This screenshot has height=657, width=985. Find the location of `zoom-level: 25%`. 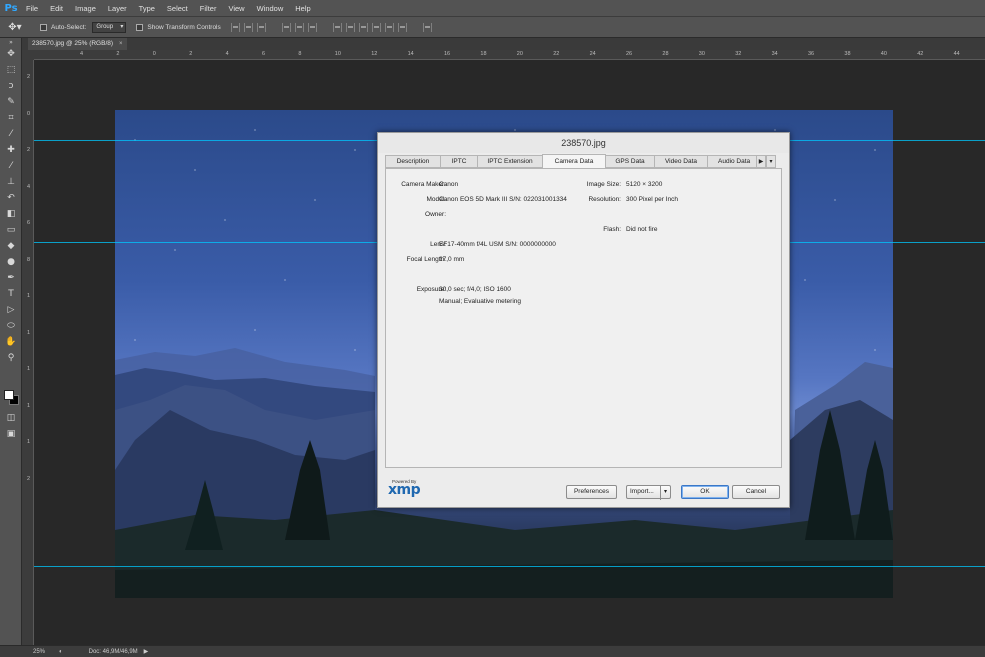

zoom-level: 25% is located at coordinates (39, 652).